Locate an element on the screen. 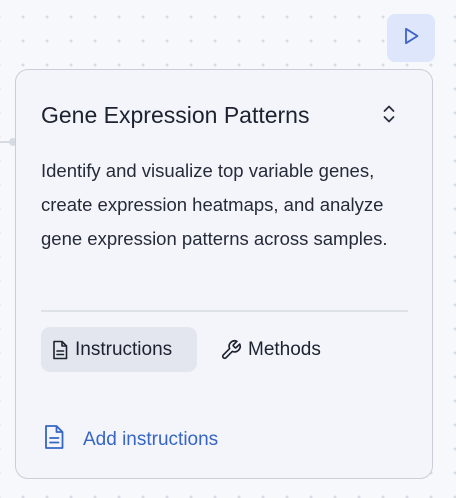  tab-instructions: Instructions is located at coordinates (119, 349).